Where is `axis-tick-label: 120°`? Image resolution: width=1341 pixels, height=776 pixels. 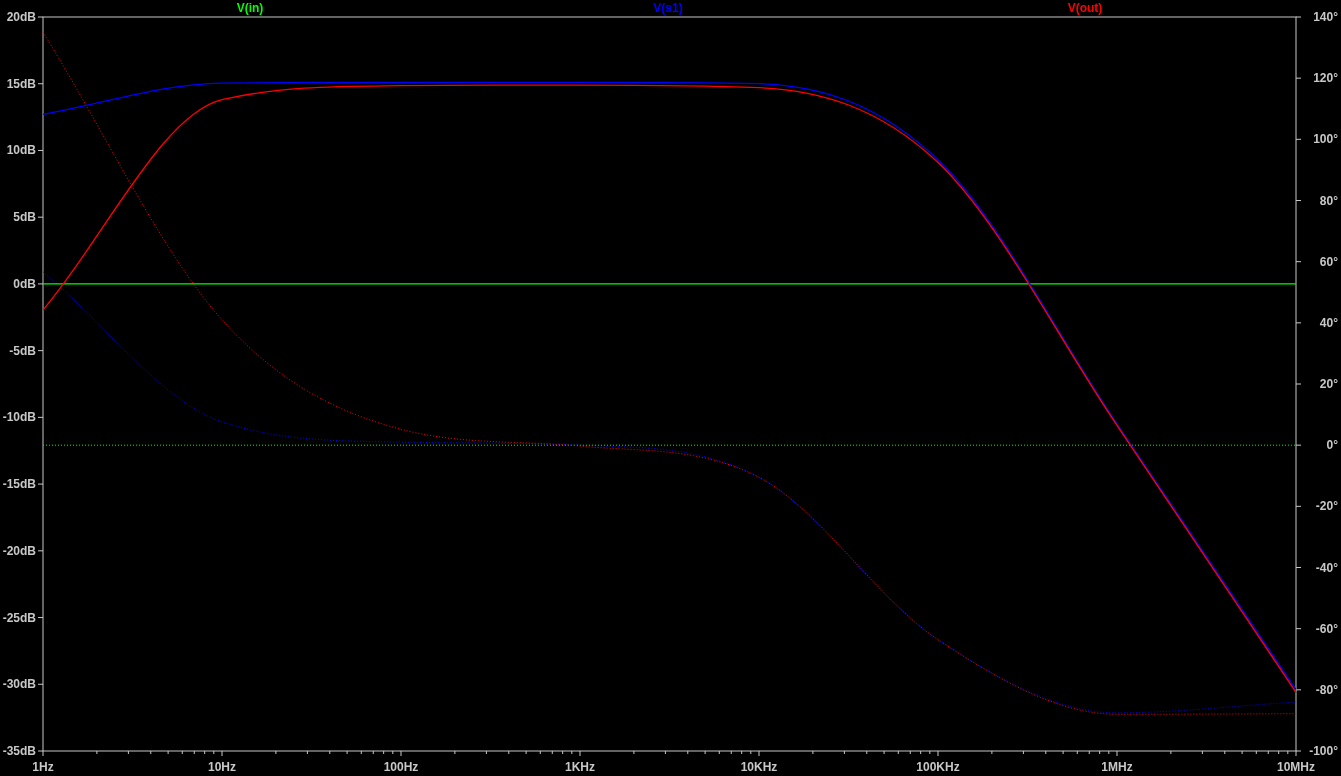 axis-tick-label: 120° is located at coordinates (1325, 78).